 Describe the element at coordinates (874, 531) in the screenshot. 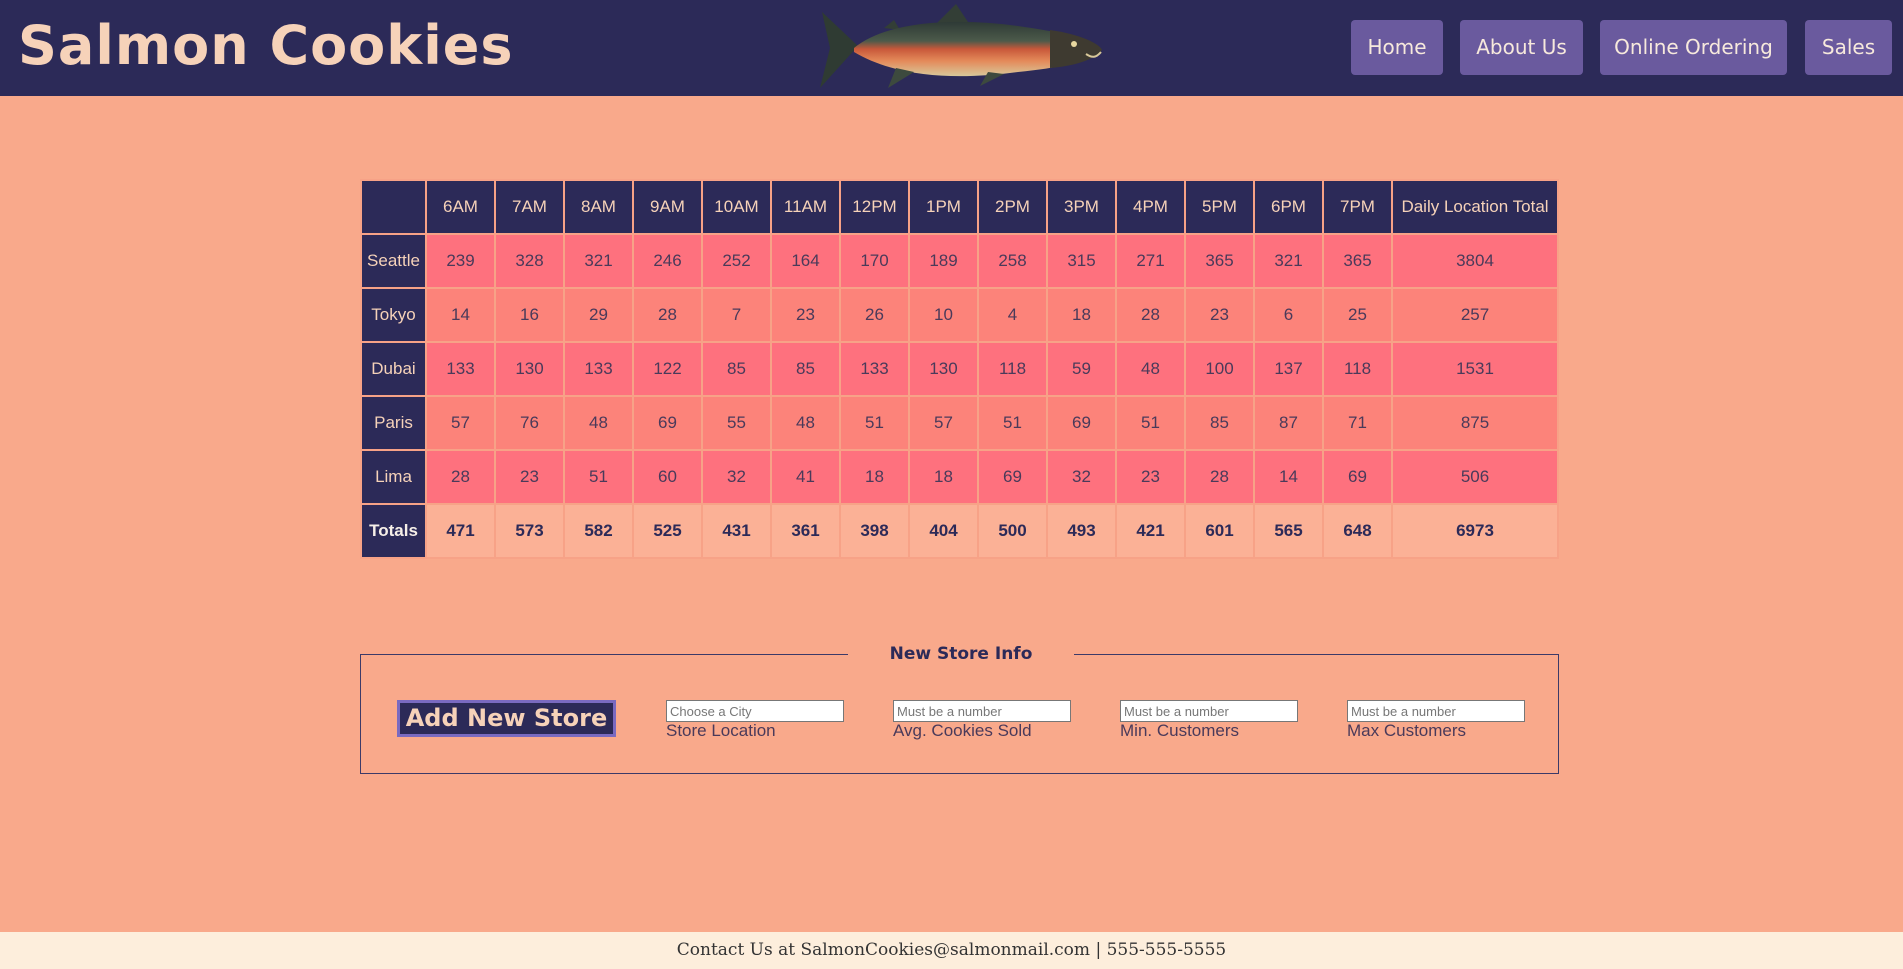

I see `hourly-total-cell: 398` at that location.